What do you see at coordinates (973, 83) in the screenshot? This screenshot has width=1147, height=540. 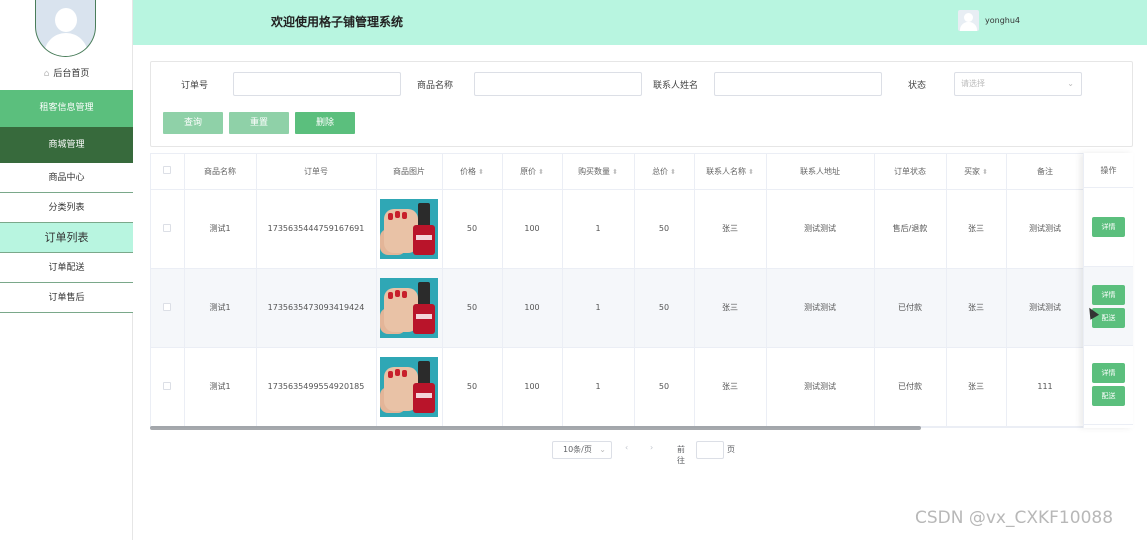 I see `status-placeholder: 请选择` at bounding box center [973, 83].